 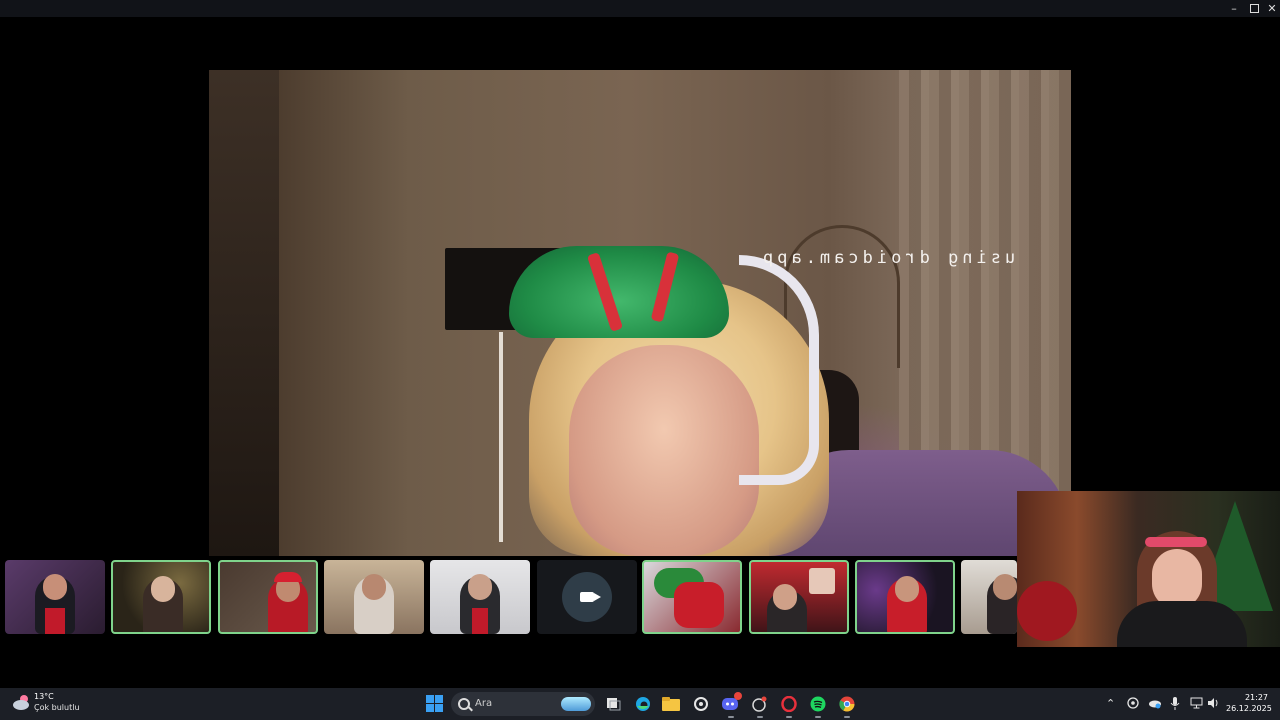 I want to click on background-shelf, so click(x=244, y=313).